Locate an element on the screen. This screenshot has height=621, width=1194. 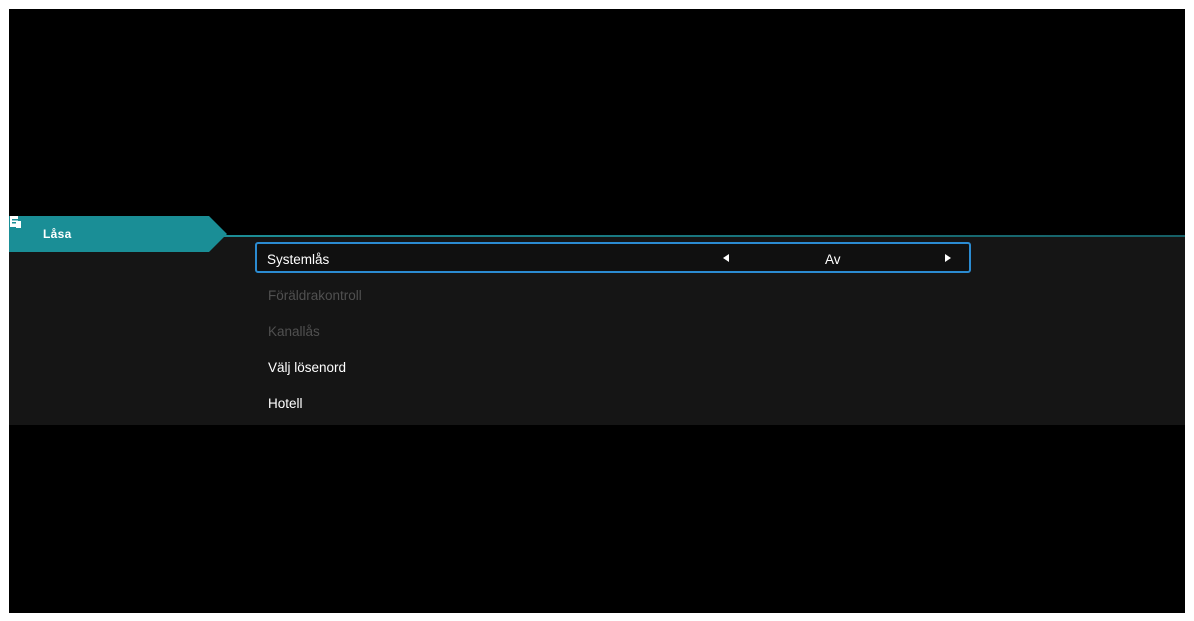
menu-item-parental-control: Föräldrakontroll is located at coordinates (613, 296).